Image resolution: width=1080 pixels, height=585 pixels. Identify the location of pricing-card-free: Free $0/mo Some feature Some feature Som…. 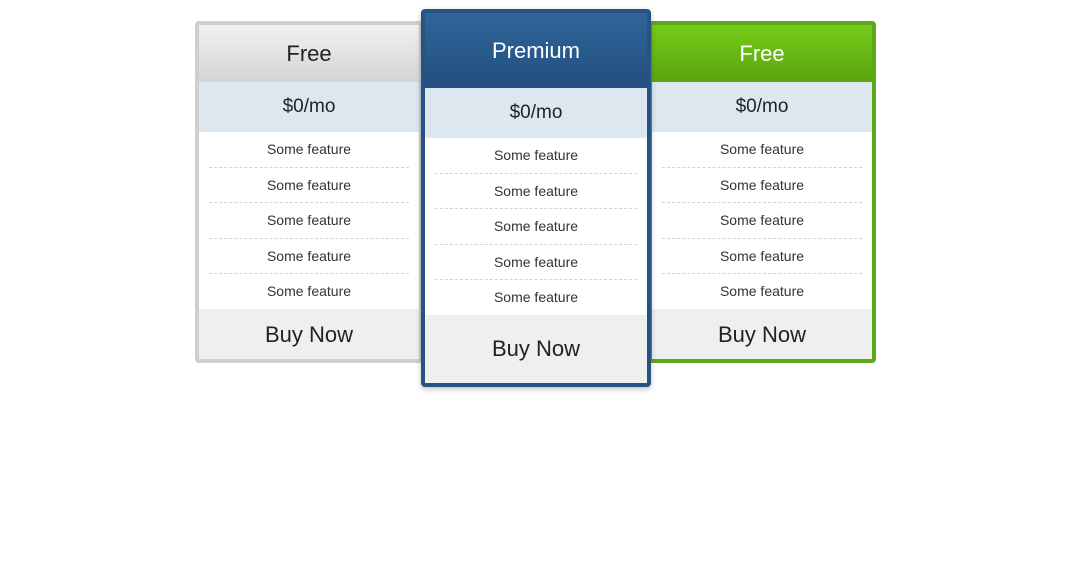
(309, 192).